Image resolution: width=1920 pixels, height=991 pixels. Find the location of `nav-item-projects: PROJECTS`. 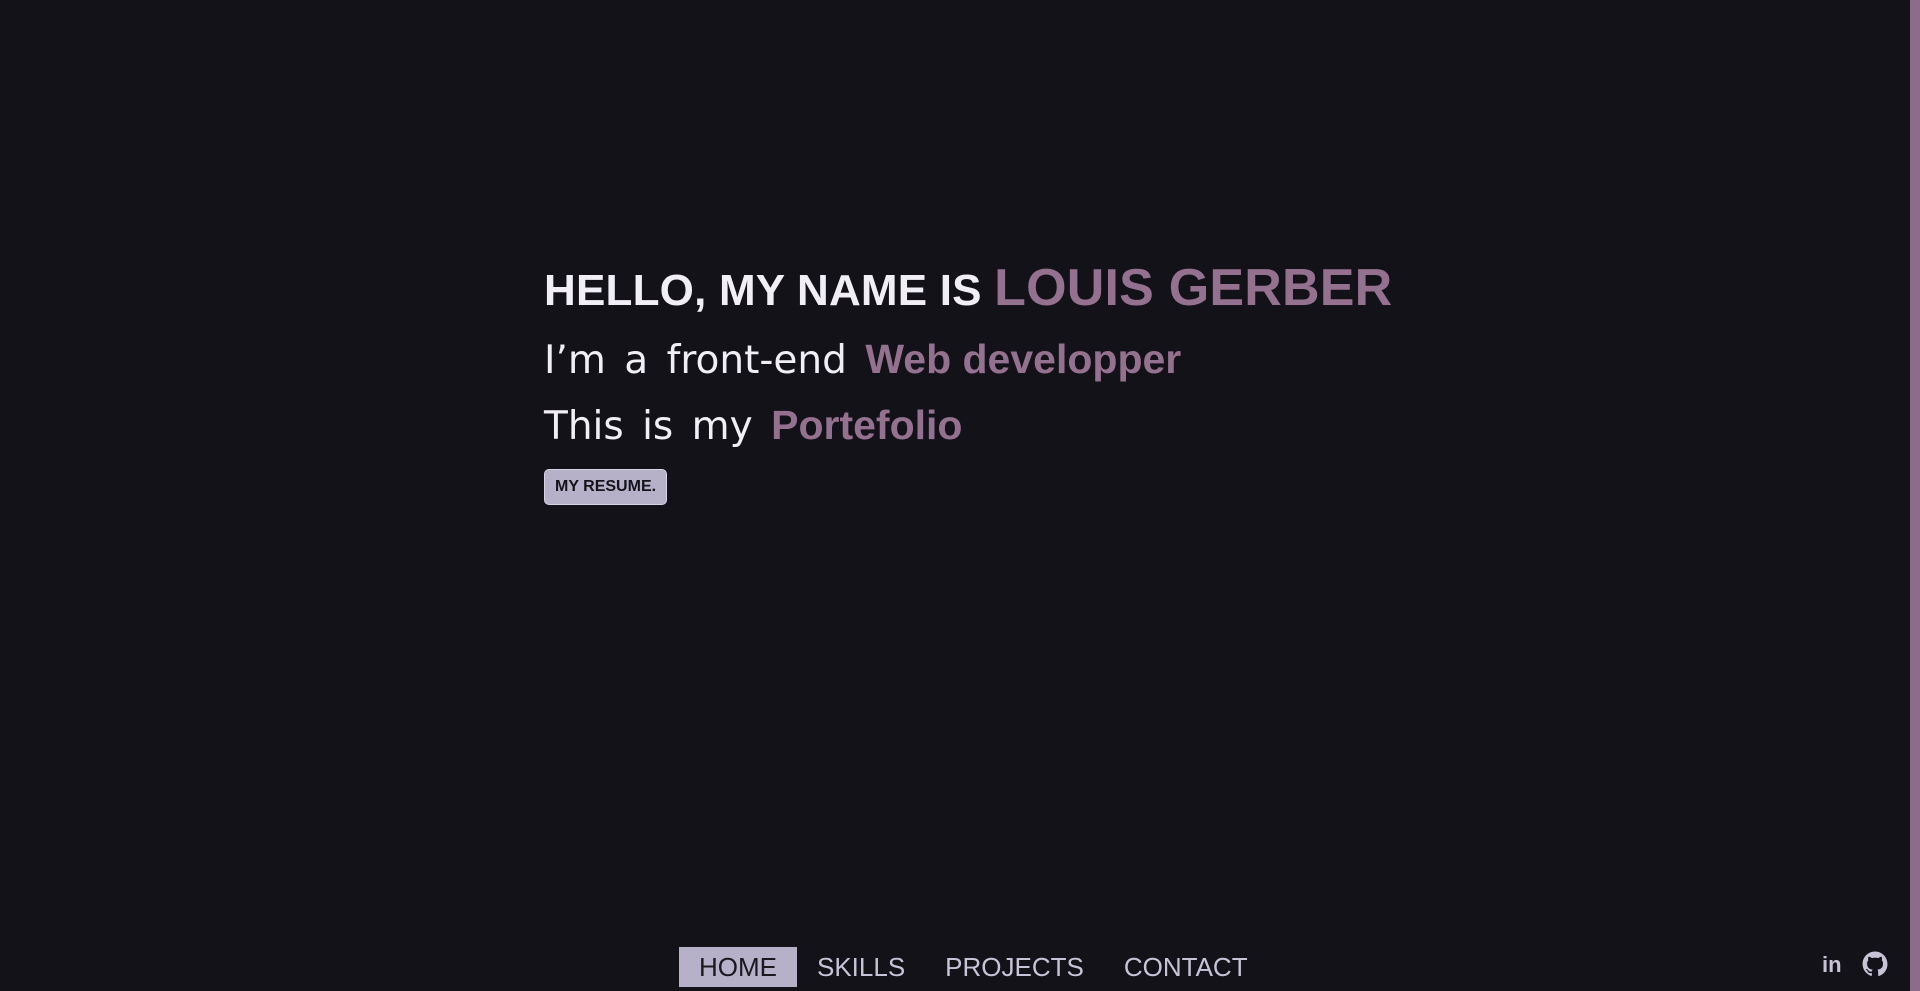

nav-item-projects: PROJECTS is located at coordinates (1014, 967).